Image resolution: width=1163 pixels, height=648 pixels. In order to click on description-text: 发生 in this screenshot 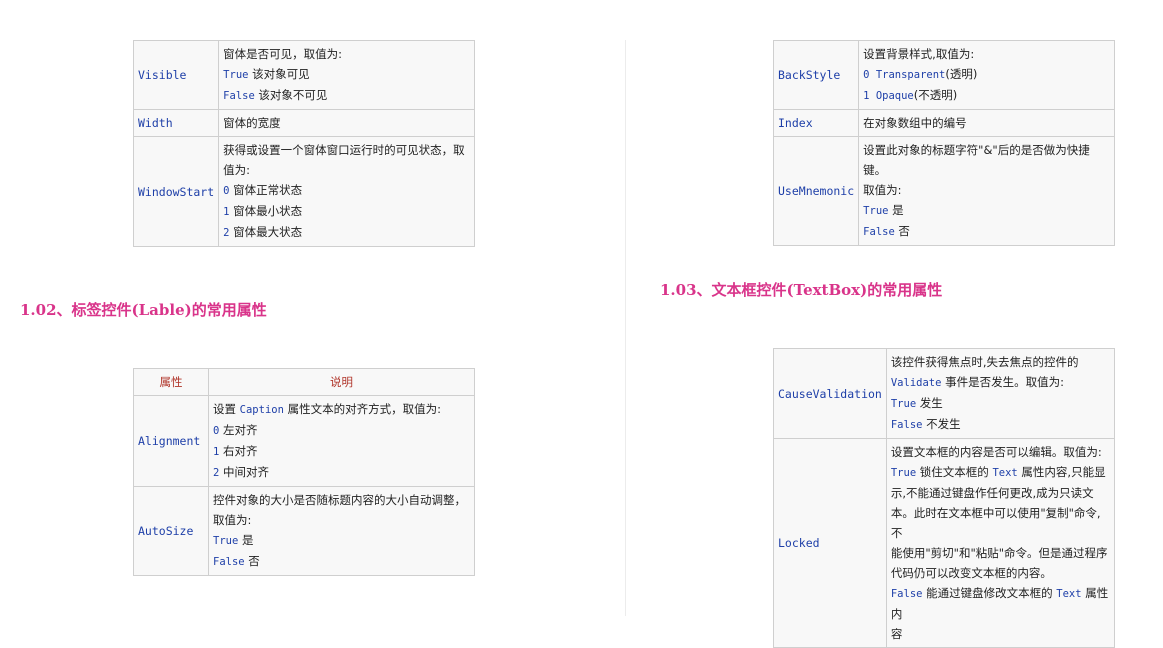, I will do `click(929, 403)`.